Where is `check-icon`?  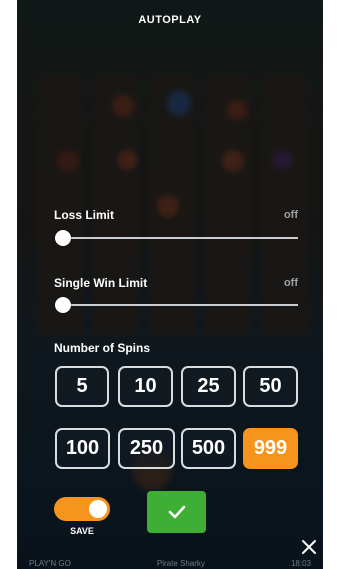 check-icon is located at coordinates (176, 512).